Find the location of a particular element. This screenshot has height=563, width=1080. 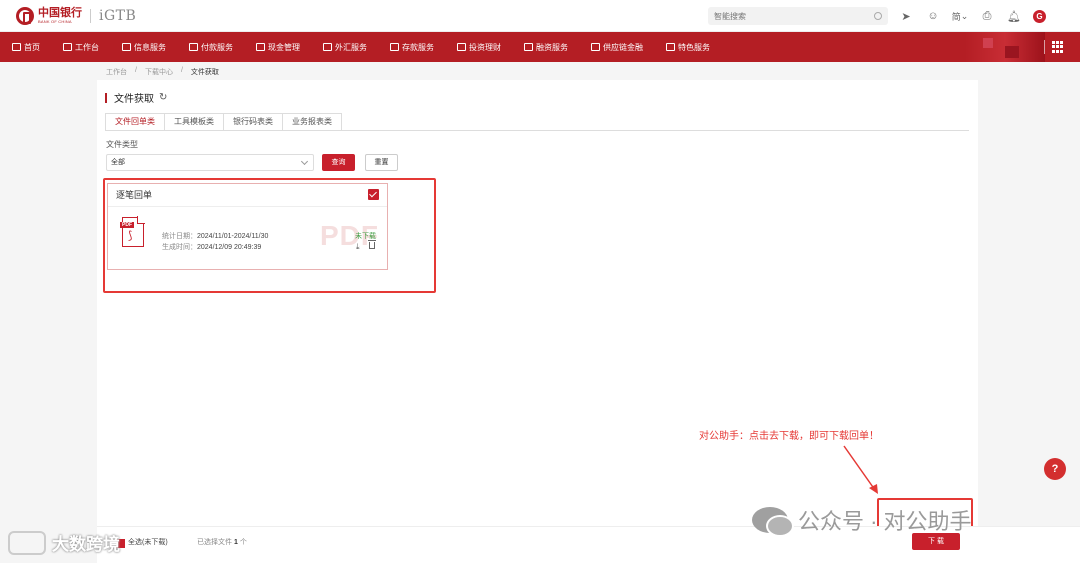

bank-logo: 中国银行 BANK OF CHINA iGTB is located at coordinates (76, 15).